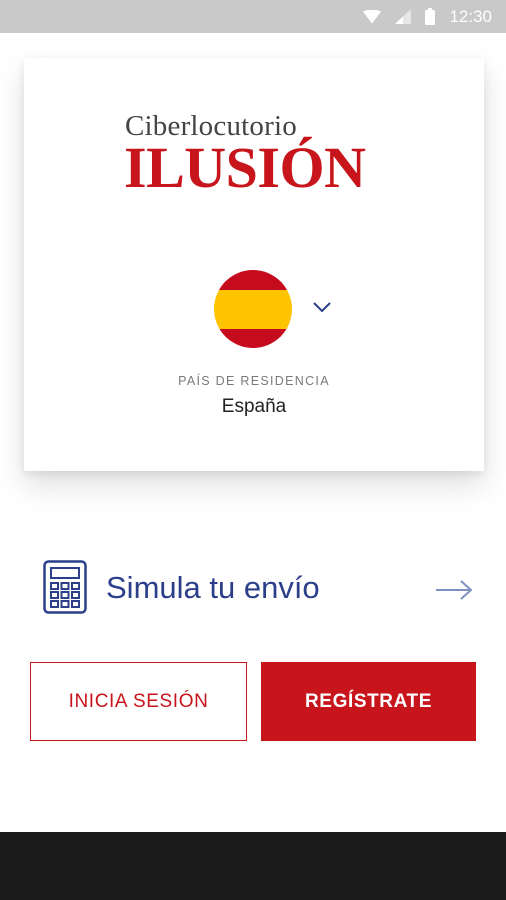 This screenshot has width=506, height=900. I want to click on simulate-shipment-link: Simula tu envío, so click(258, 587).